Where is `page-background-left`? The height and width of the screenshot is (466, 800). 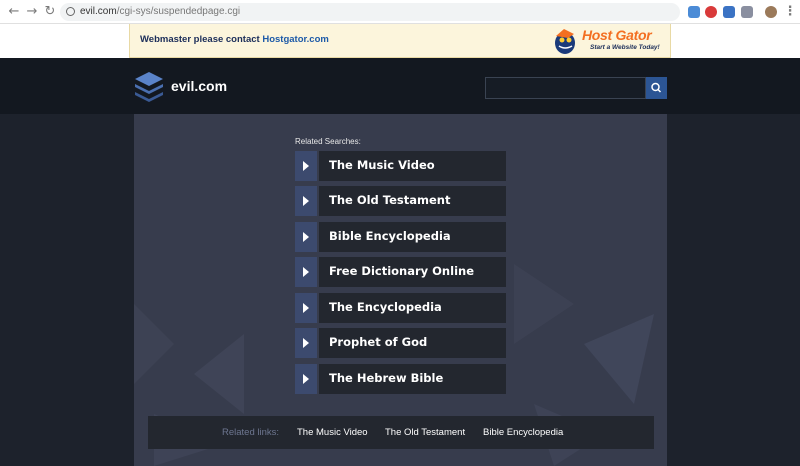 page-background-left is located at coordinates (67, 290).